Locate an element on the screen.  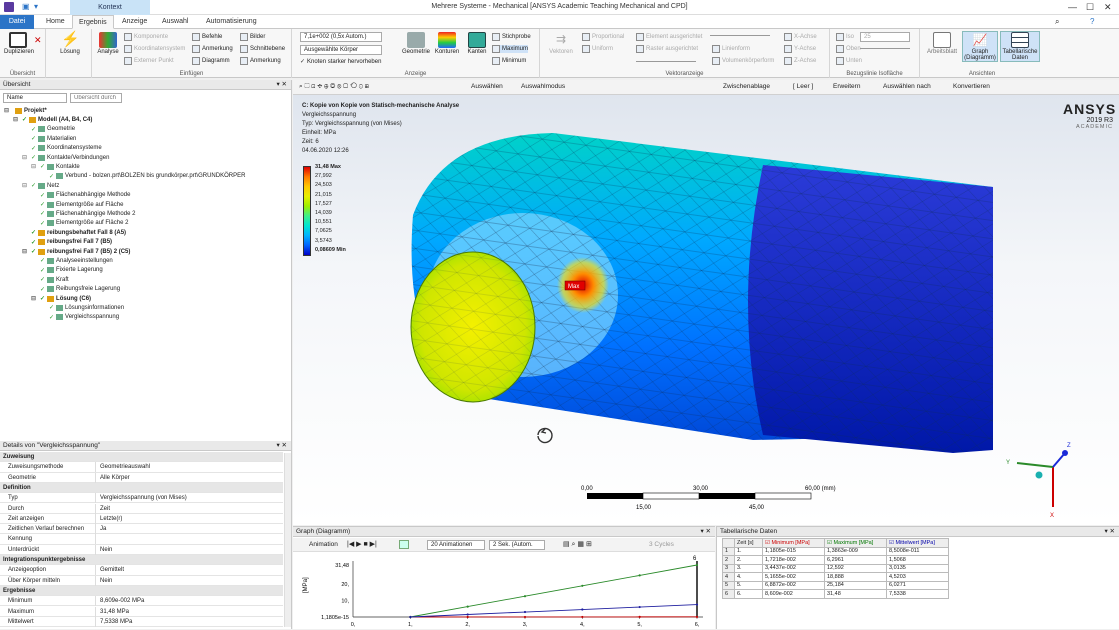
tab-view: Anzeige is located at coordinates (134, 22).